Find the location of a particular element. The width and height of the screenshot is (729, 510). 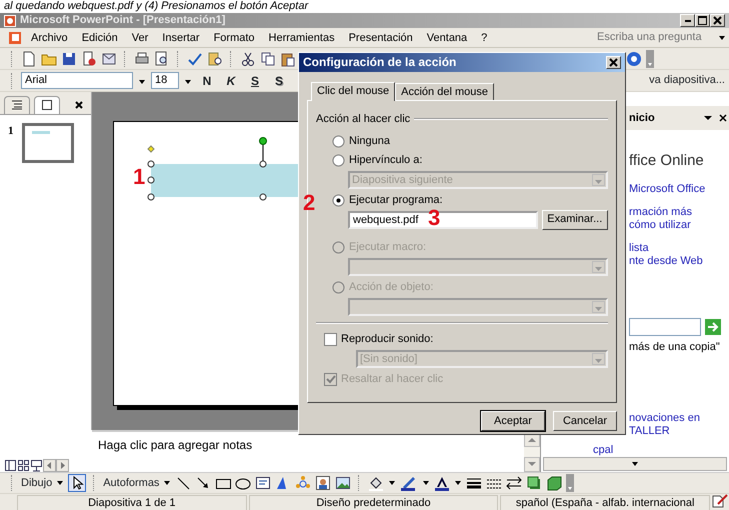

minimize-button is located at coordinates (687, 20).